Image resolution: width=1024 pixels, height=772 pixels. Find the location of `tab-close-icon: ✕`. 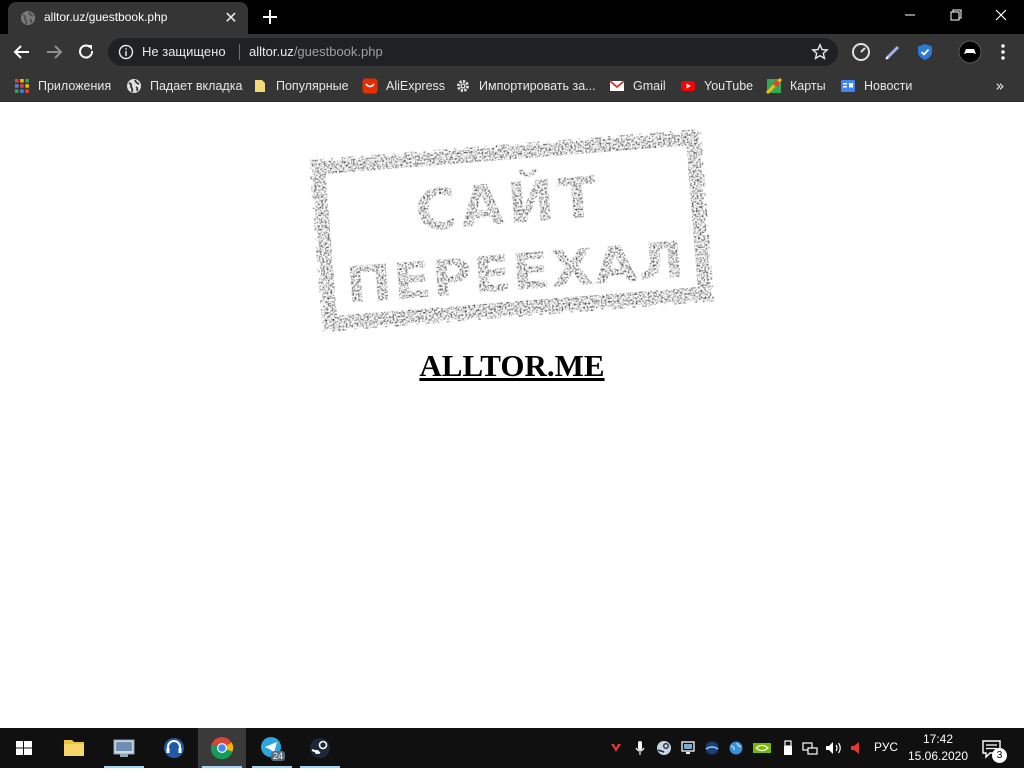

tab-close-icon: ✕ is located at coordinates (231, 18).